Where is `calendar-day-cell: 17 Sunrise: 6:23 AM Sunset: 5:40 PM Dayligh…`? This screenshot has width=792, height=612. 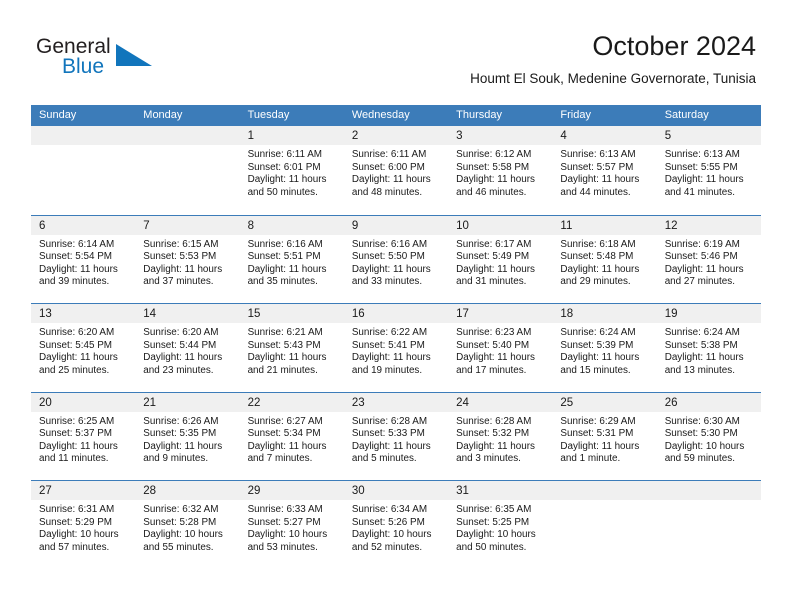
calendar-day-cell: 17 Sunrise: 6:23 AM Sunset: 5:40 PM Dayligh… is located at coordinates (500, 348).